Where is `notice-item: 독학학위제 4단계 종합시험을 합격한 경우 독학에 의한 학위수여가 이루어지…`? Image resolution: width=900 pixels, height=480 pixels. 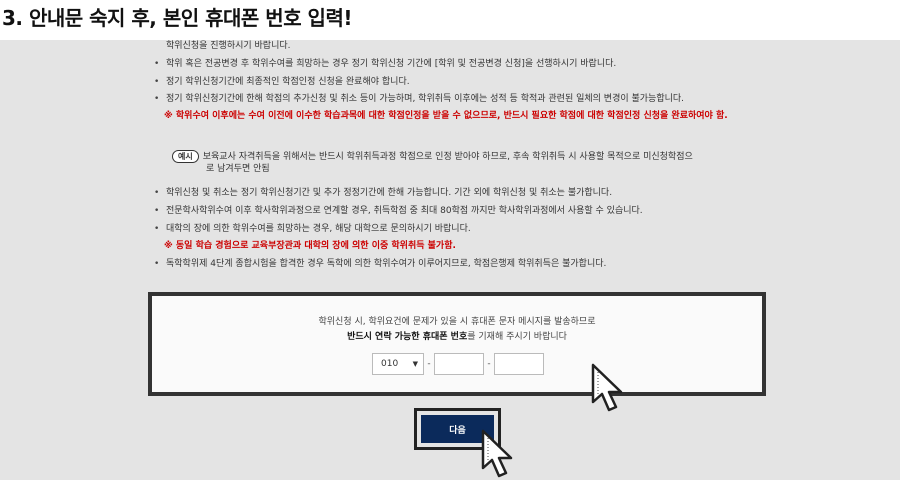 notice-item: 독학학위제 4단계 종합시험을 합격한 경우 독학에 의한 학위수여가 이루어지… is located at coordinates (472, 265).